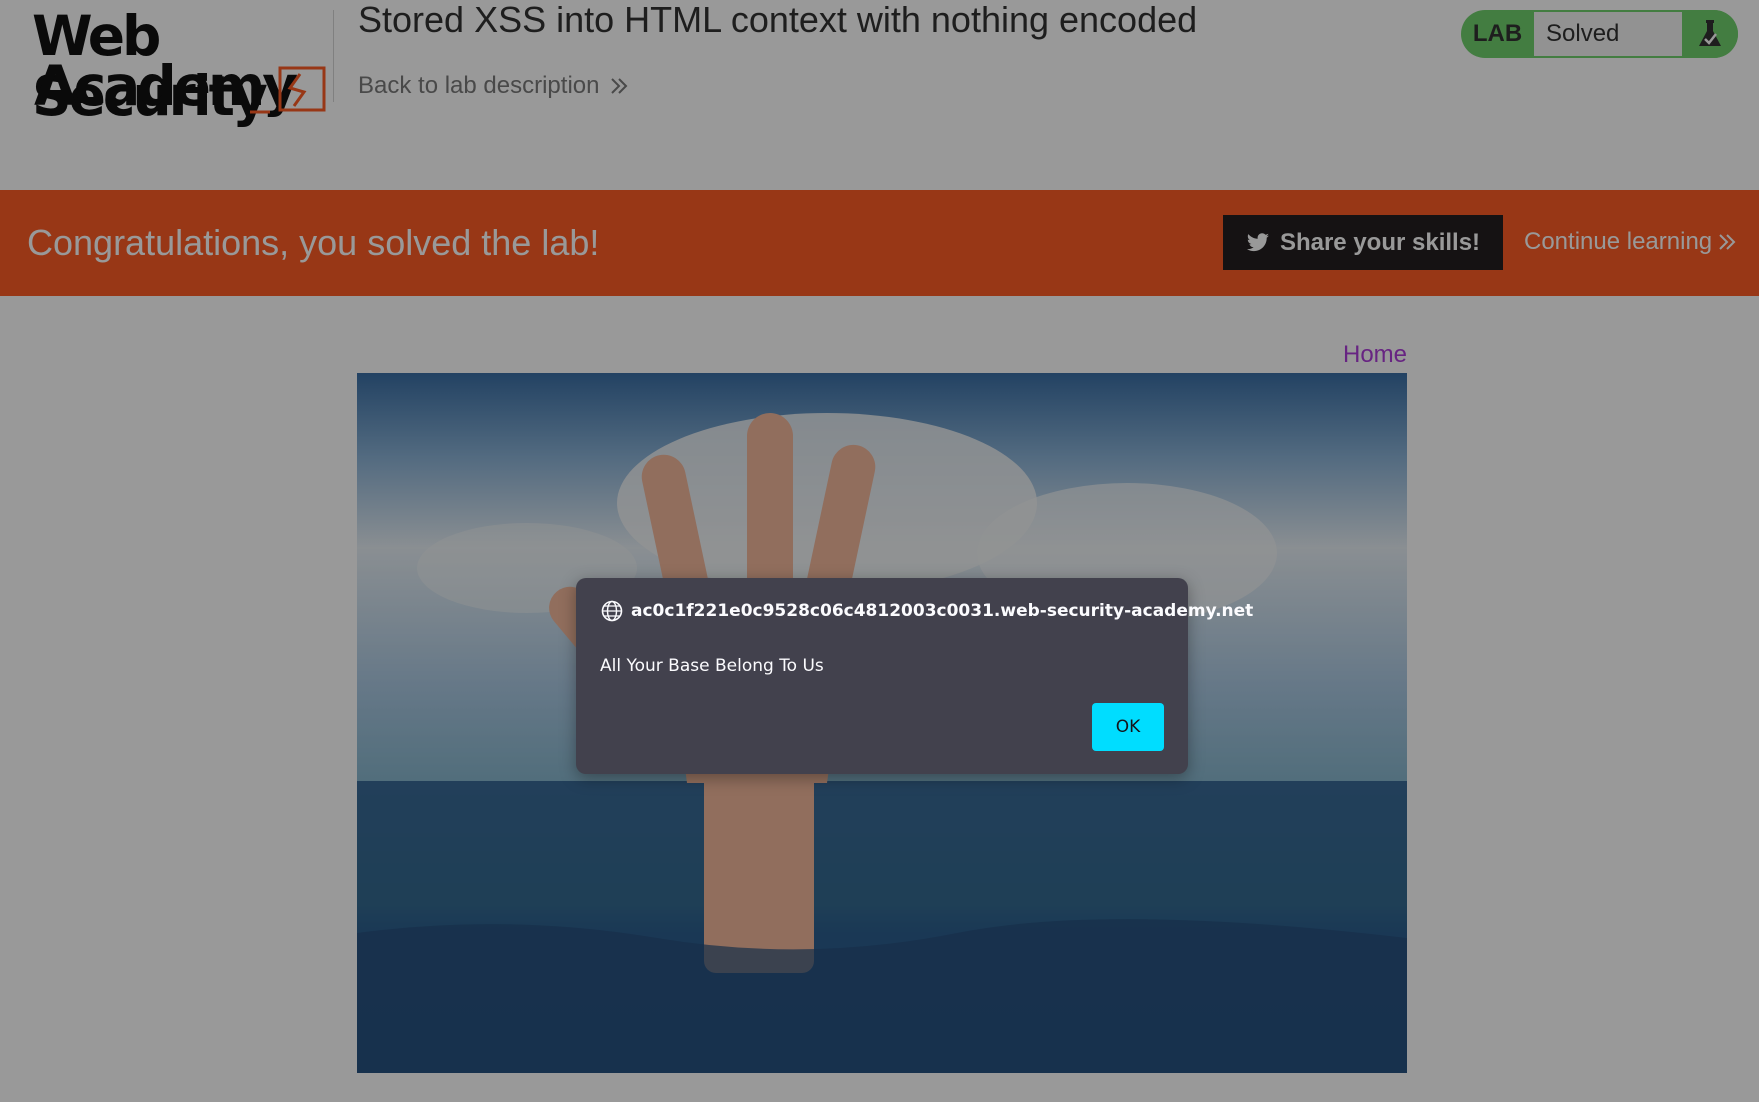 This screenshot has height=1102, width=1759. What do you see at coordinates (1128, 727) in the screenshot?
I see `alert-ok-button: OK` at bounding box center [1128, 727].